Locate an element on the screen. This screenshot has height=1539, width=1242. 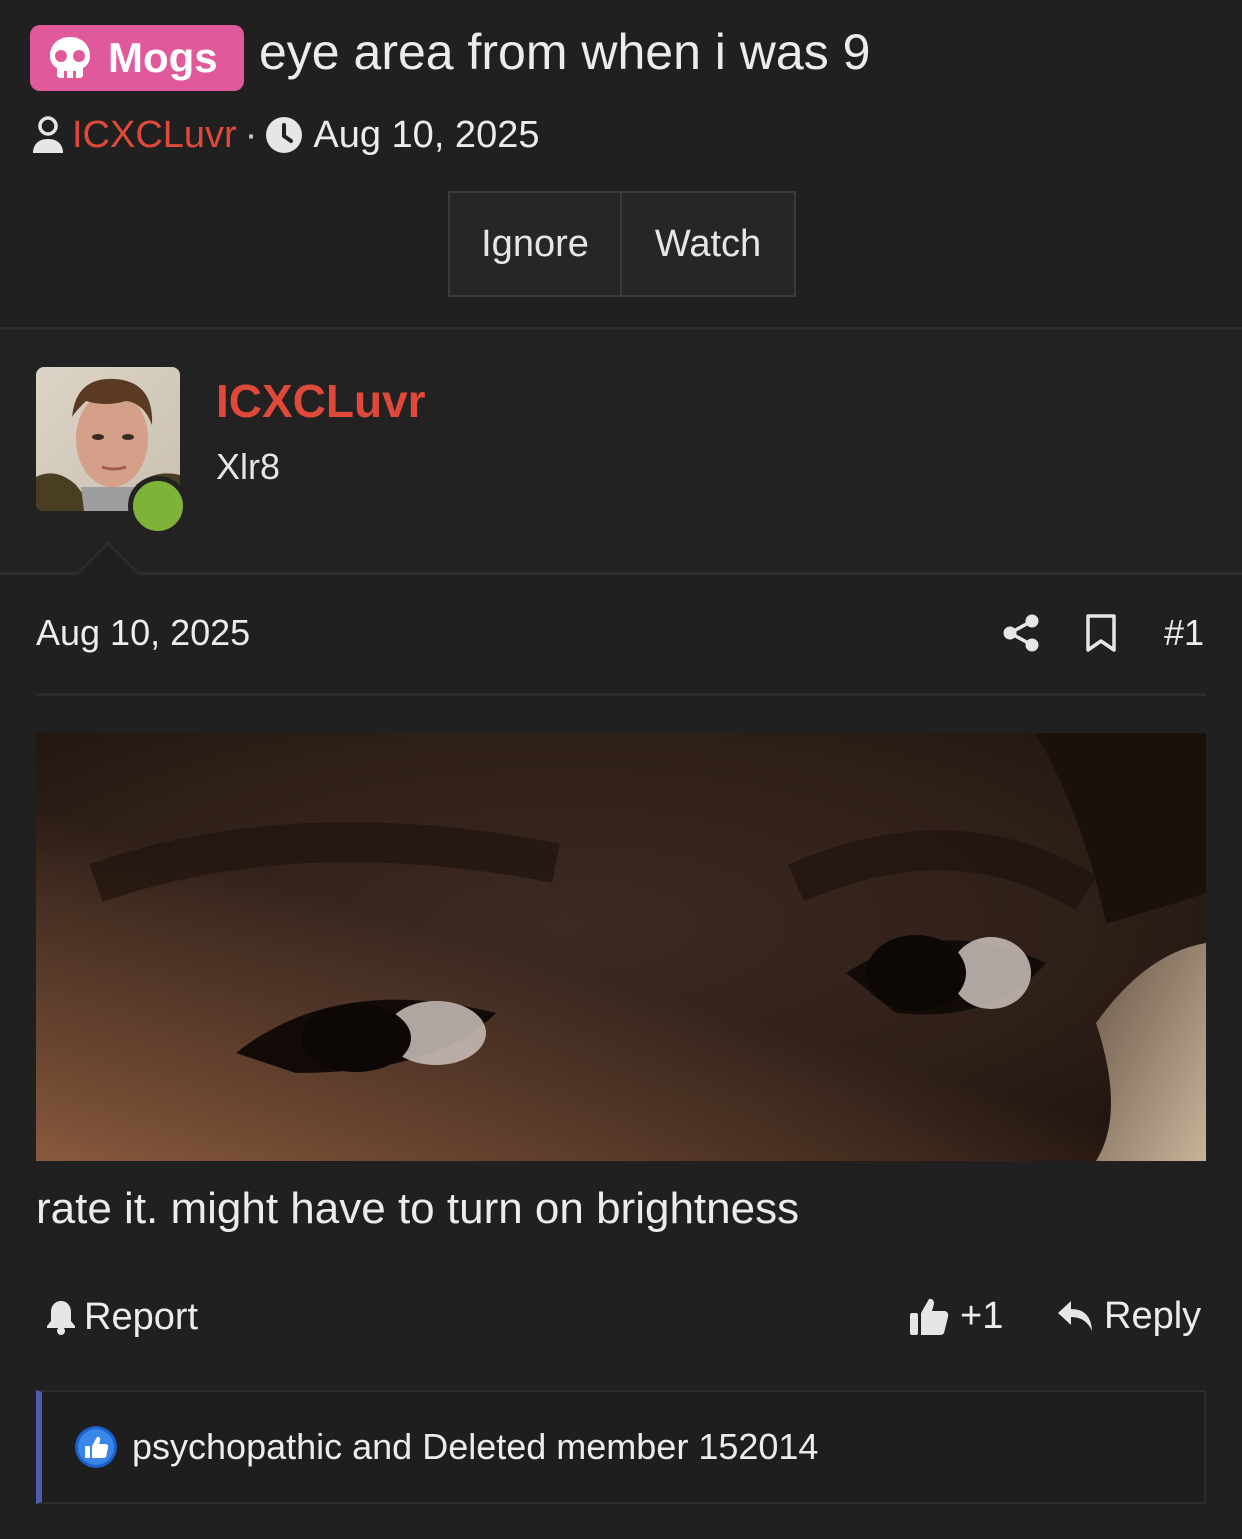
thread-meta: ICXCLuvr · Aug 10, 2025 is located at coordinates (284, 135).